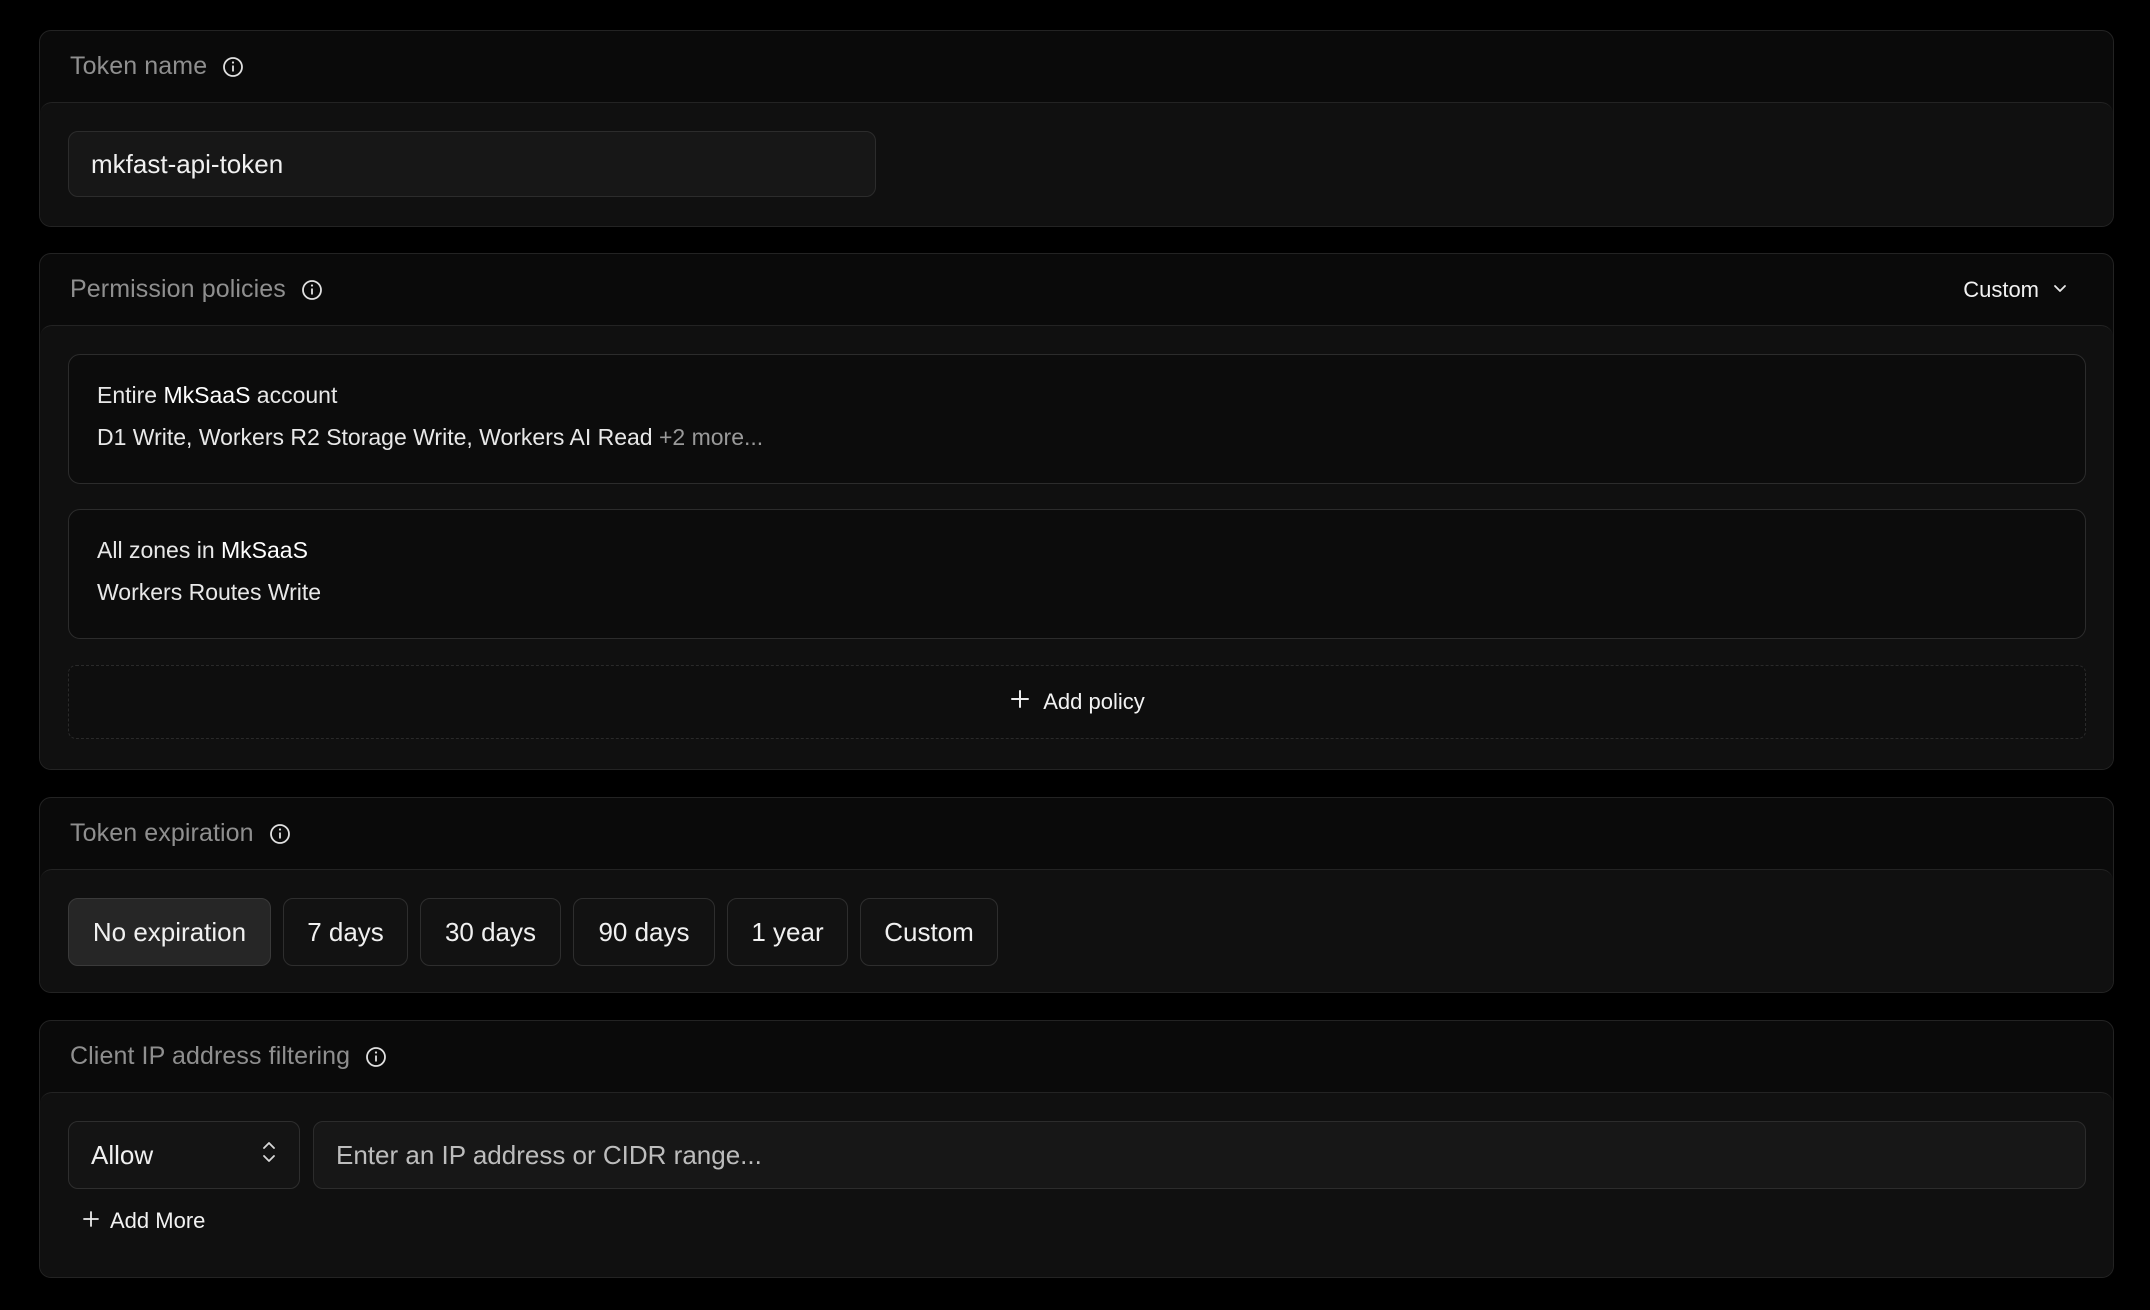 Image resolution: width=2150 pixels, height=1310 pixels. I want to click on policy-scope: Entire MkSaaS account, so click(217, 395).